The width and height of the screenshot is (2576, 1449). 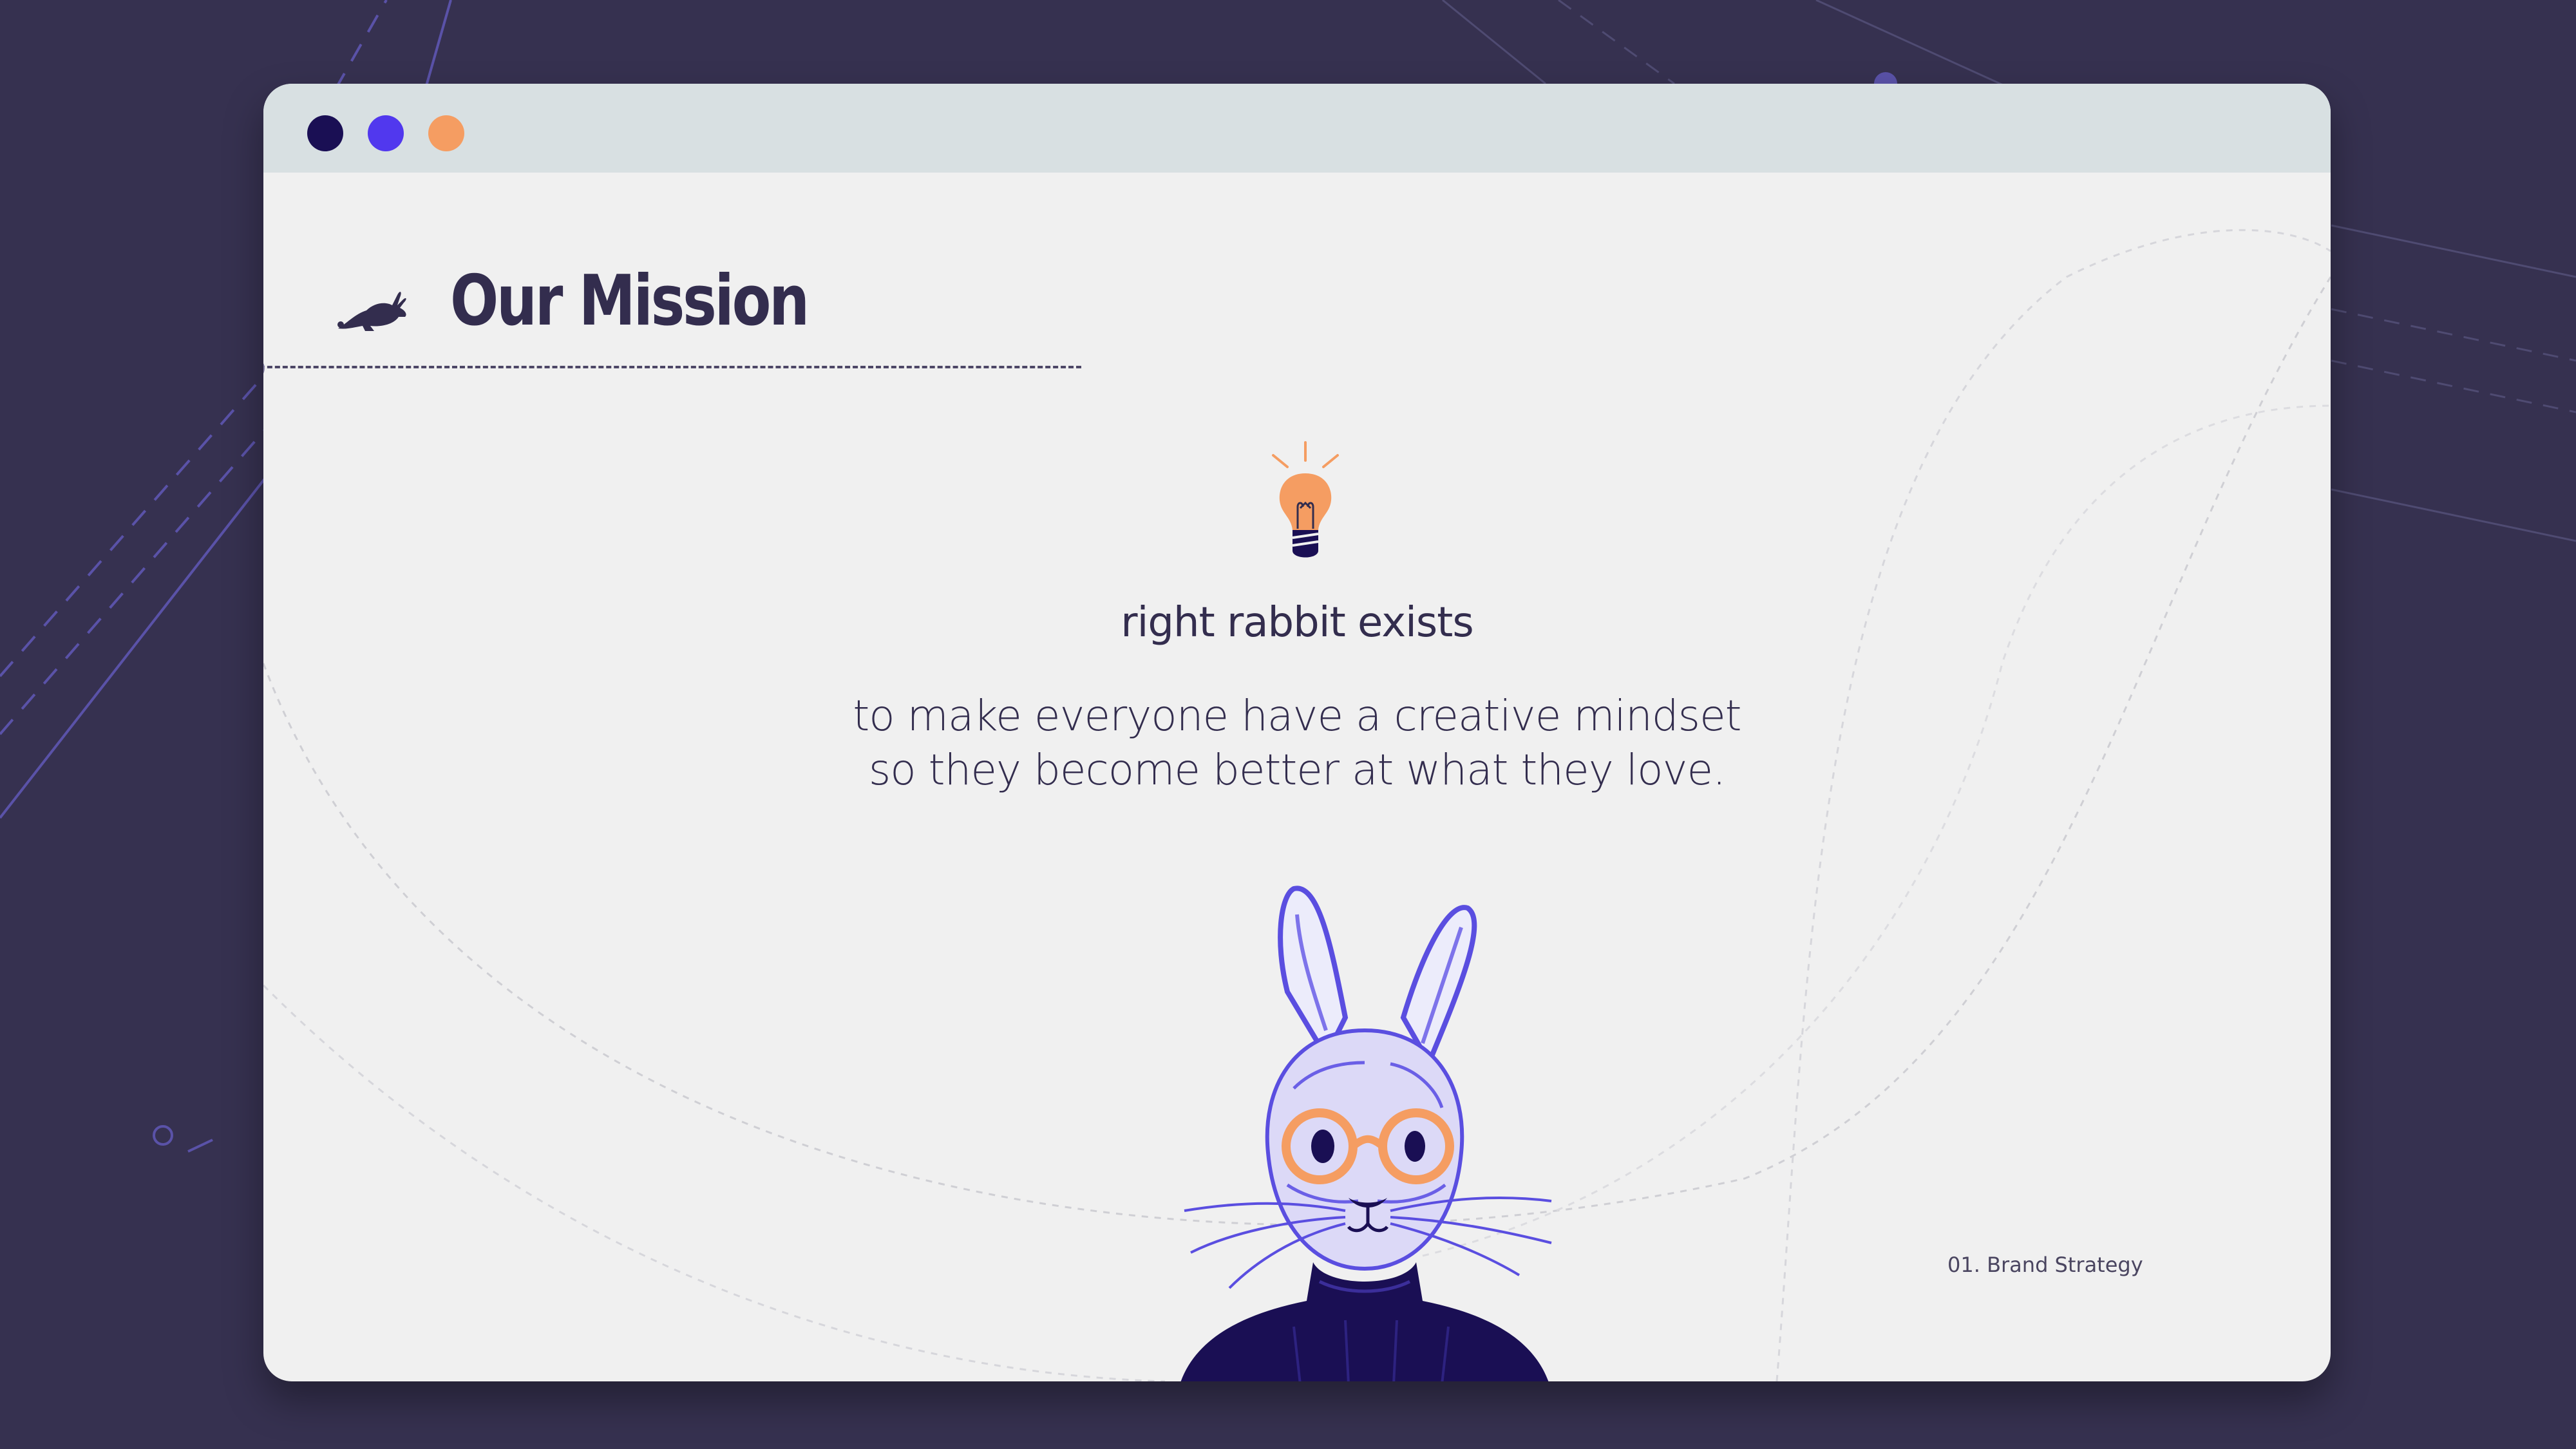 I want to click on window-titlebar, so click(x=1297, y=128).